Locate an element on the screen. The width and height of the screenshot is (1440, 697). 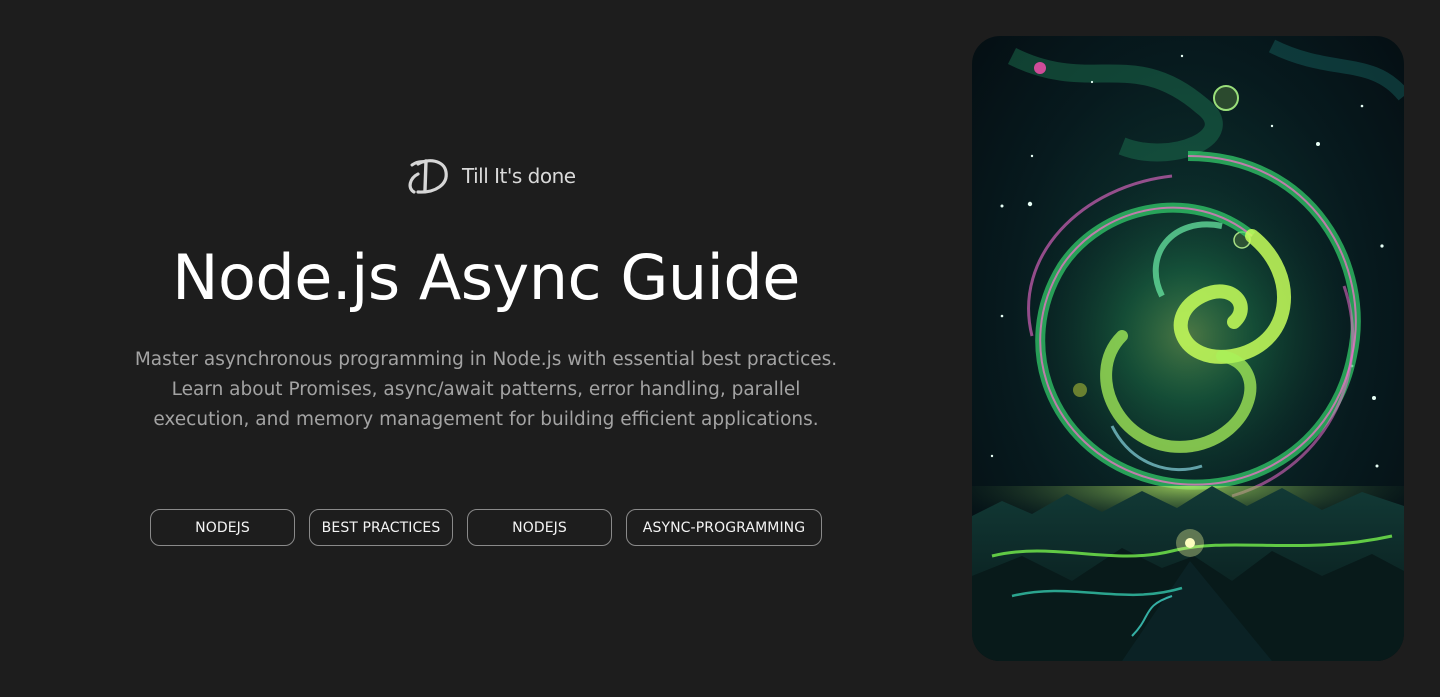
tag-nodejs: NODEJS is located at coordinates (222, 527).